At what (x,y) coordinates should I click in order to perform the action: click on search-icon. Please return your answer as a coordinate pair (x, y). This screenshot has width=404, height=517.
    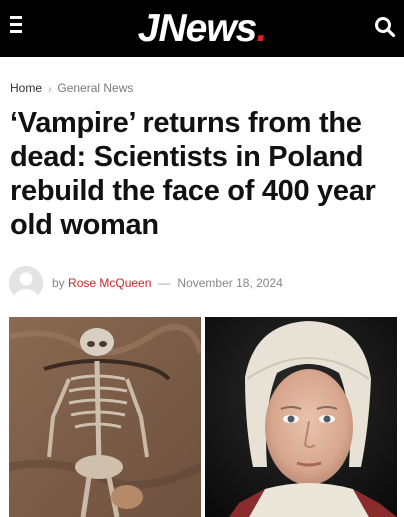
    Looking at the image, I should click on (385, 27).